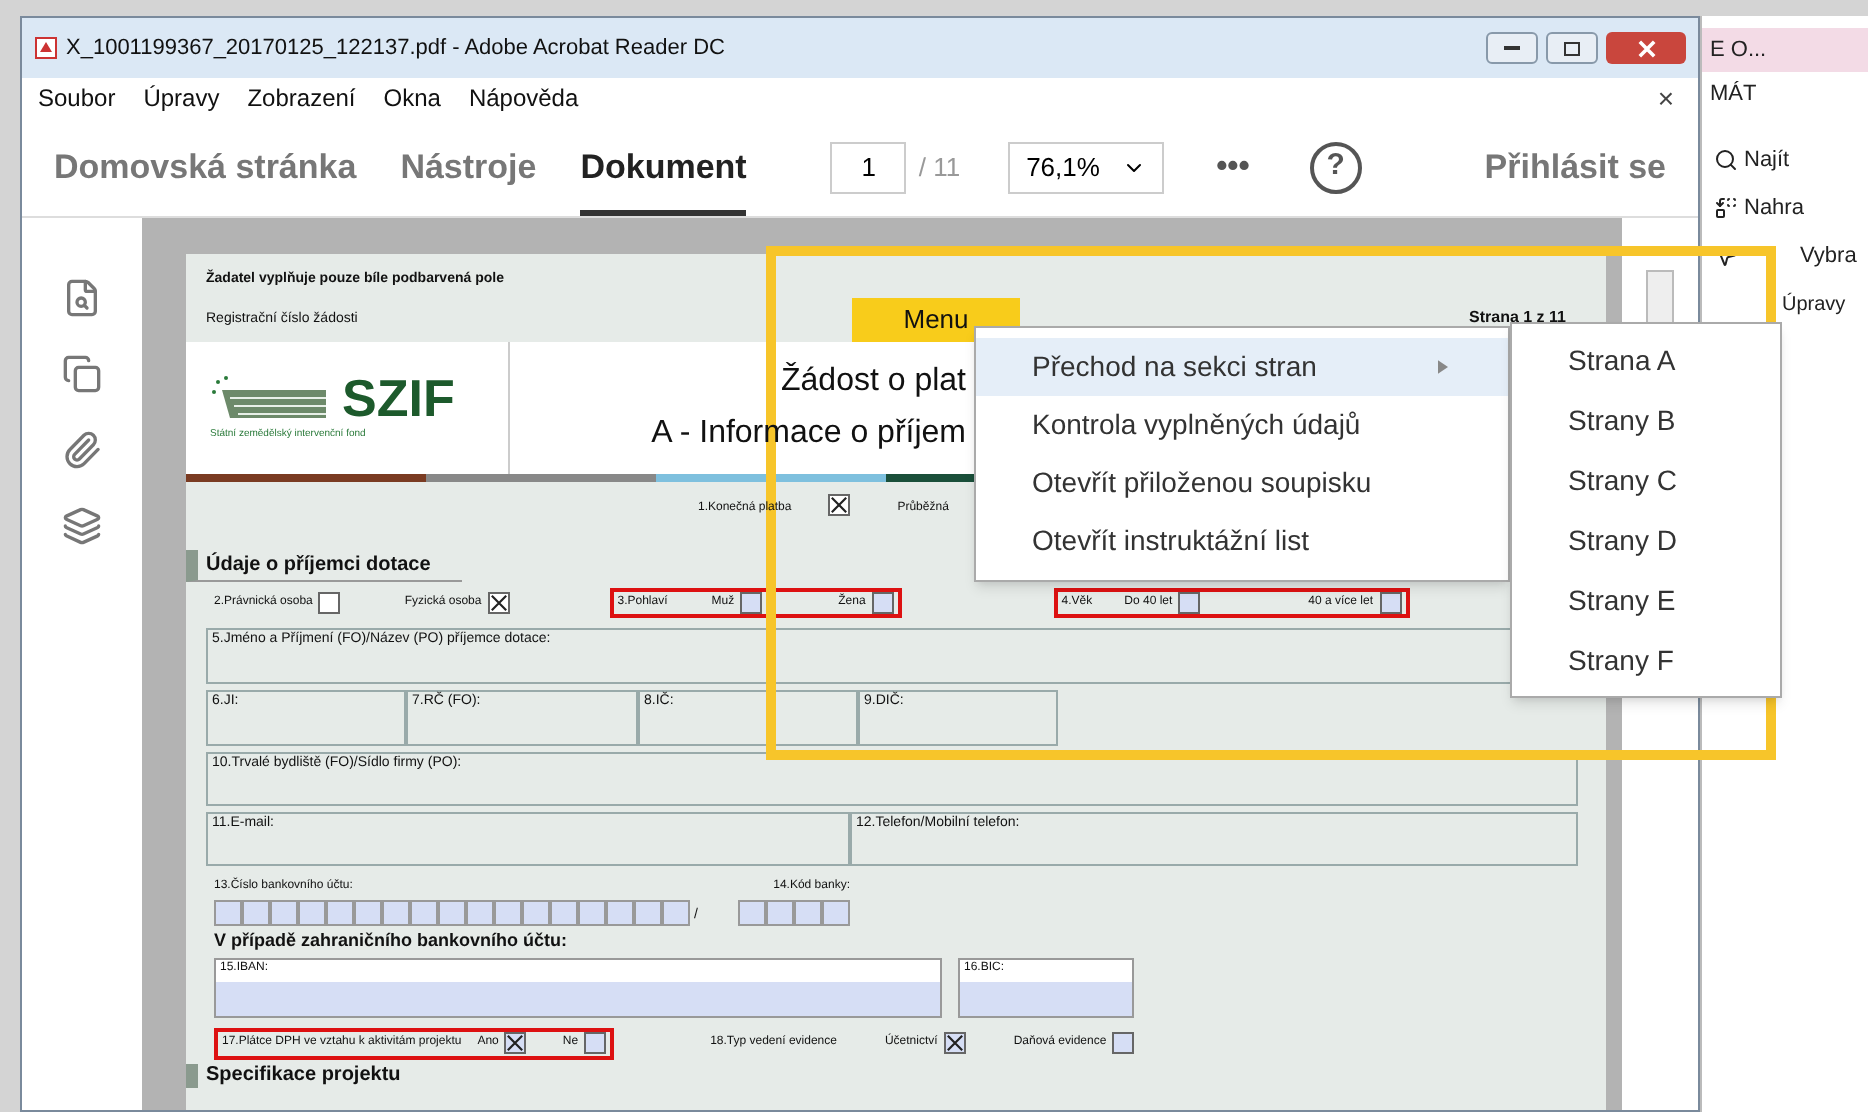  Describe the element at coordinates (391, 941) in the screenshot. I see `subsection-heading: V případě zahraničního bankovního účtu:` at that location.